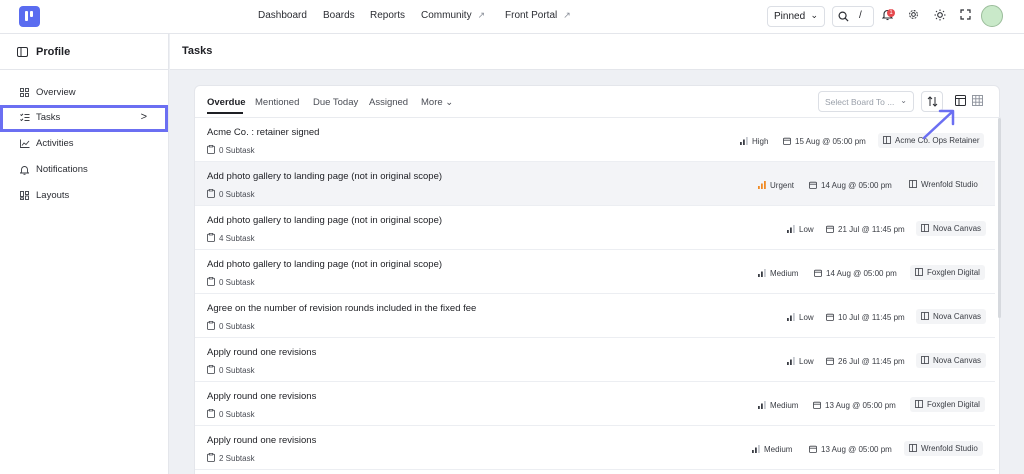 The image size is (1024, 474). I want to click on active-tab-indicator, so click(225, 113).